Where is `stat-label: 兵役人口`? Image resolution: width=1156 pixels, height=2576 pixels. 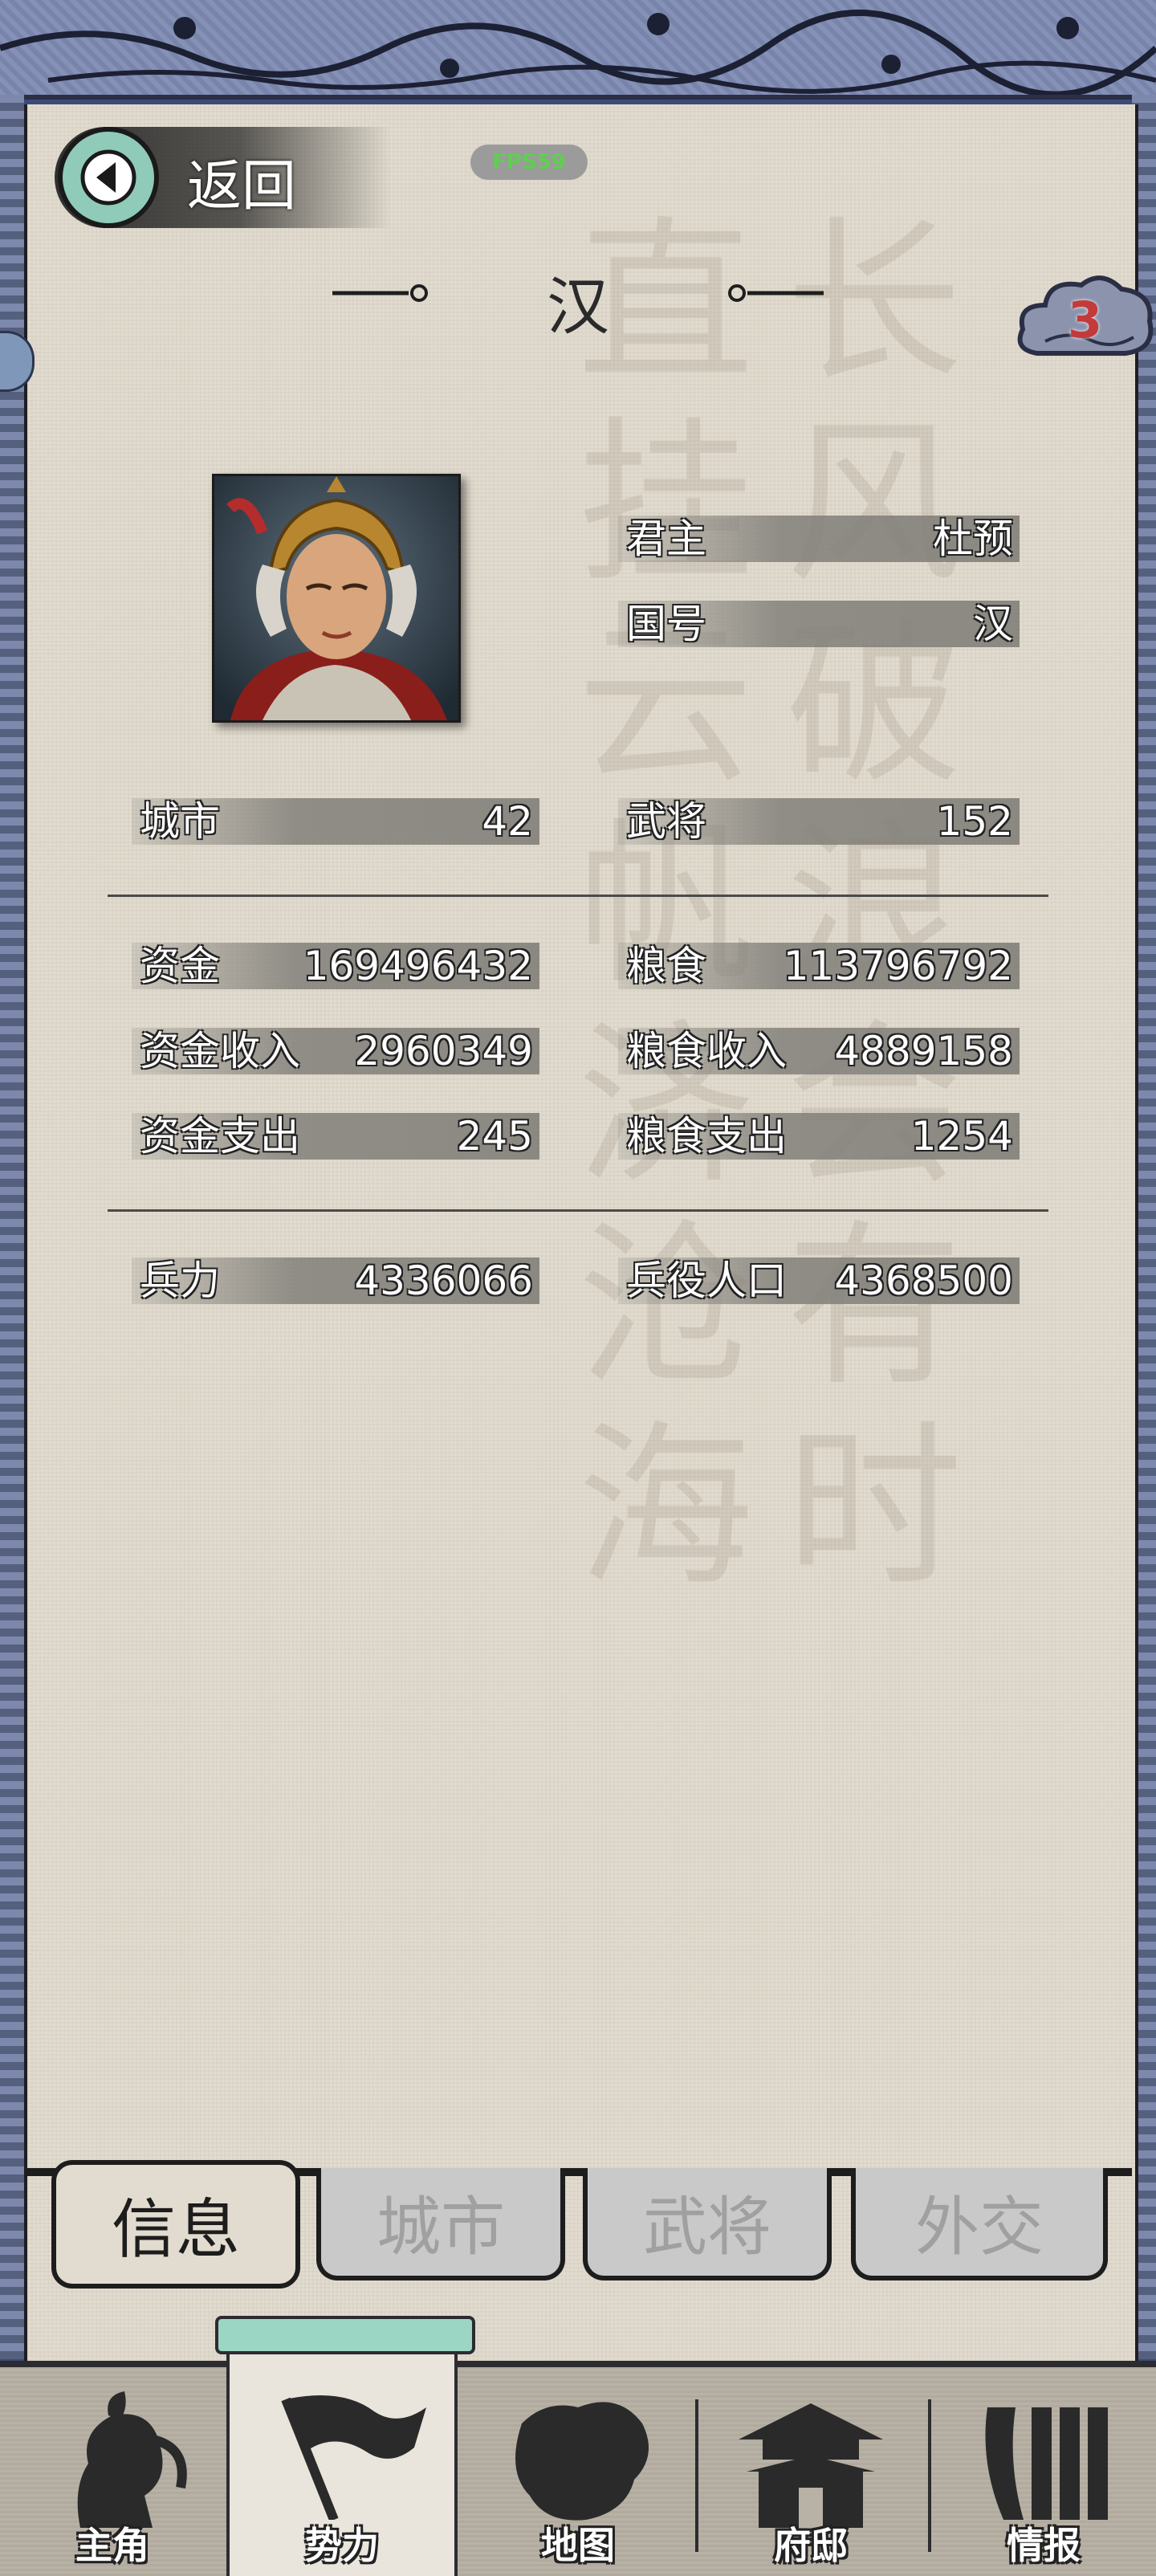 stat-label: 兵役人口 is located at coordinates (706, 1280).